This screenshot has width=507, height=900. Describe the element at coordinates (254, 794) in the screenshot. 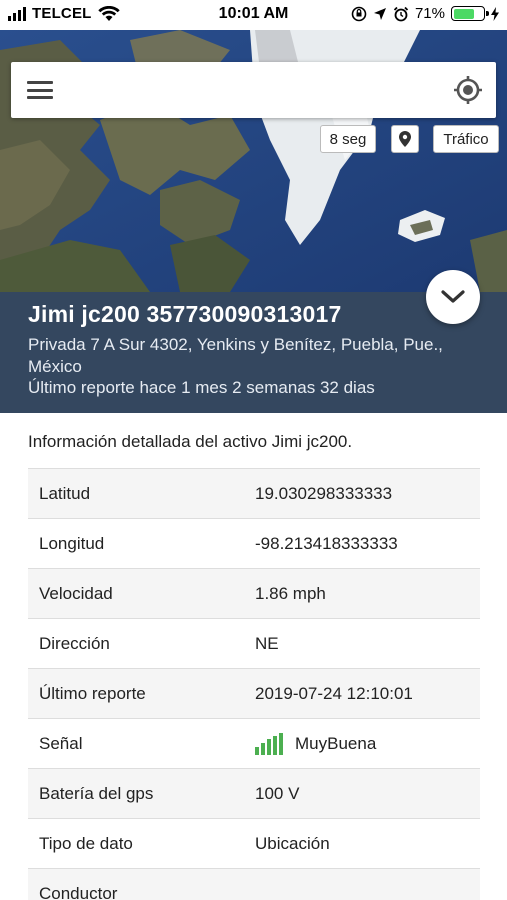

I see `table-row: Batería del gps 100 V` at that location.